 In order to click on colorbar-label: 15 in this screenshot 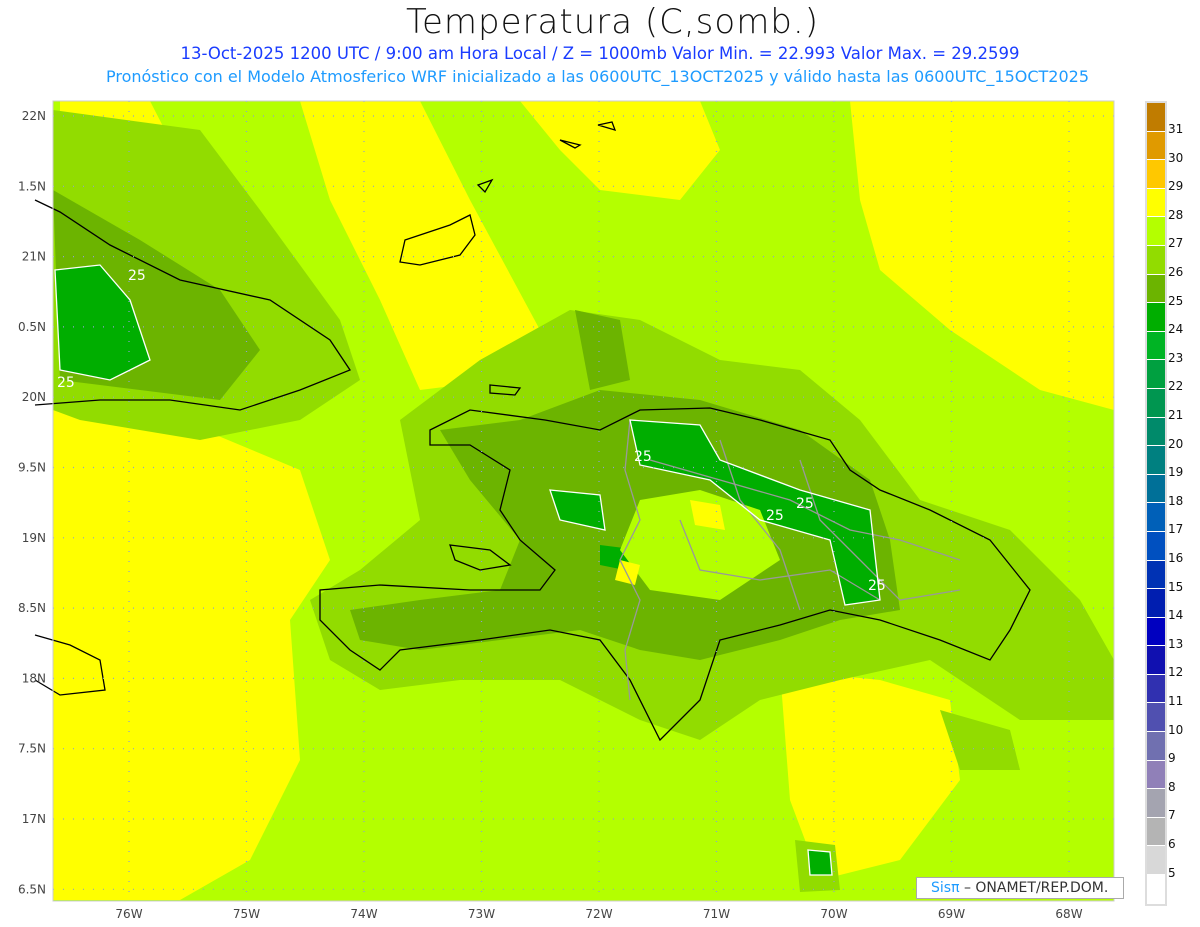, I will do `click(1176, 586)`.